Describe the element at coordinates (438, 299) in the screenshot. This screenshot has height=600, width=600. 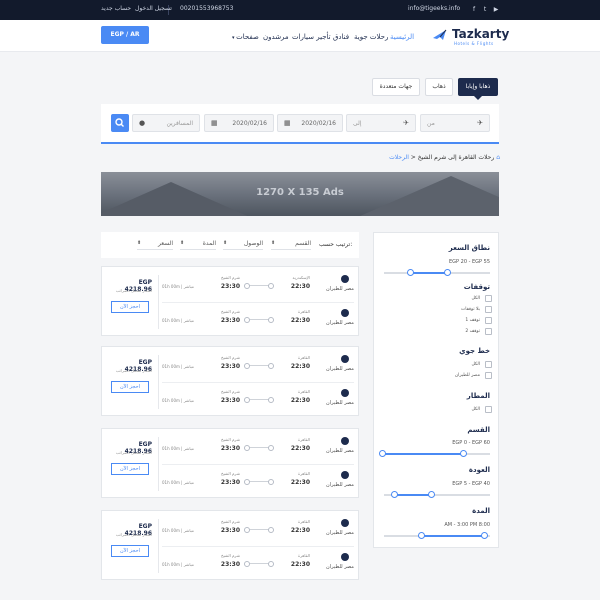
I see `stops-option-all: الكل` at that location.